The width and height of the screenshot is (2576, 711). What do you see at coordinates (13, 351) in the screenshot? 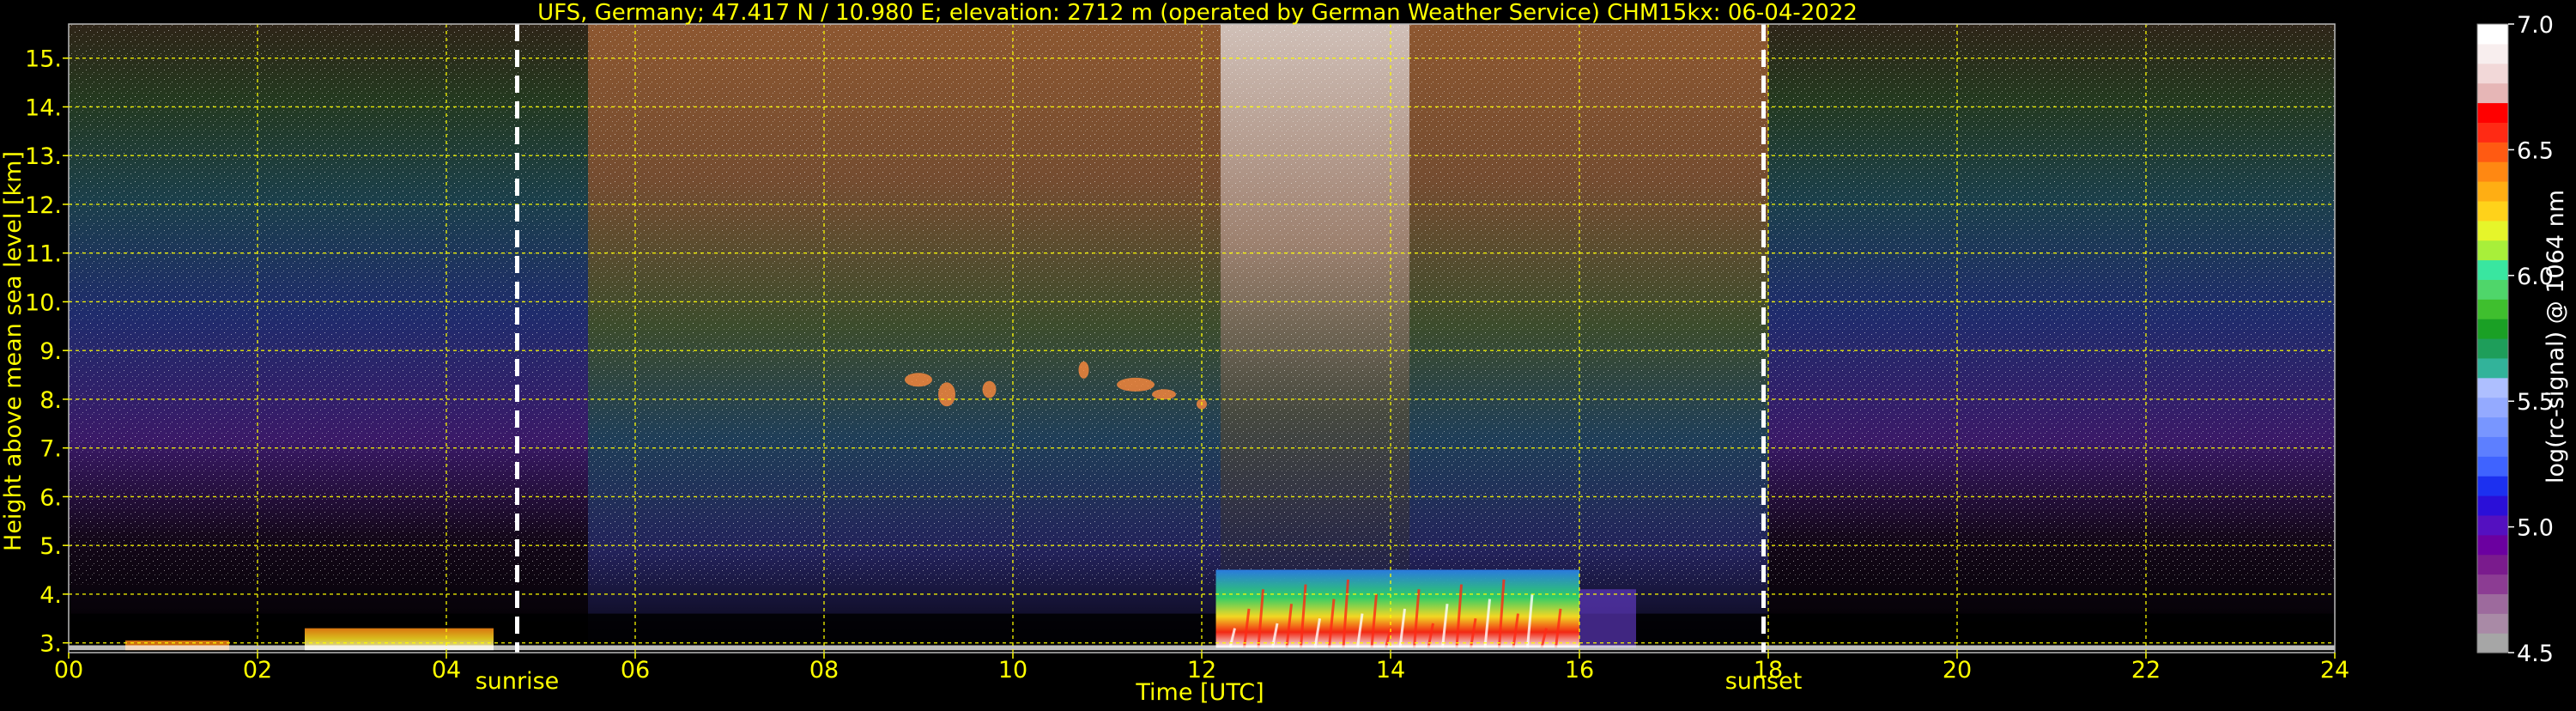
I see `y-axis-label: Height above mean sea level [km]` at bounding box center [13, 351].